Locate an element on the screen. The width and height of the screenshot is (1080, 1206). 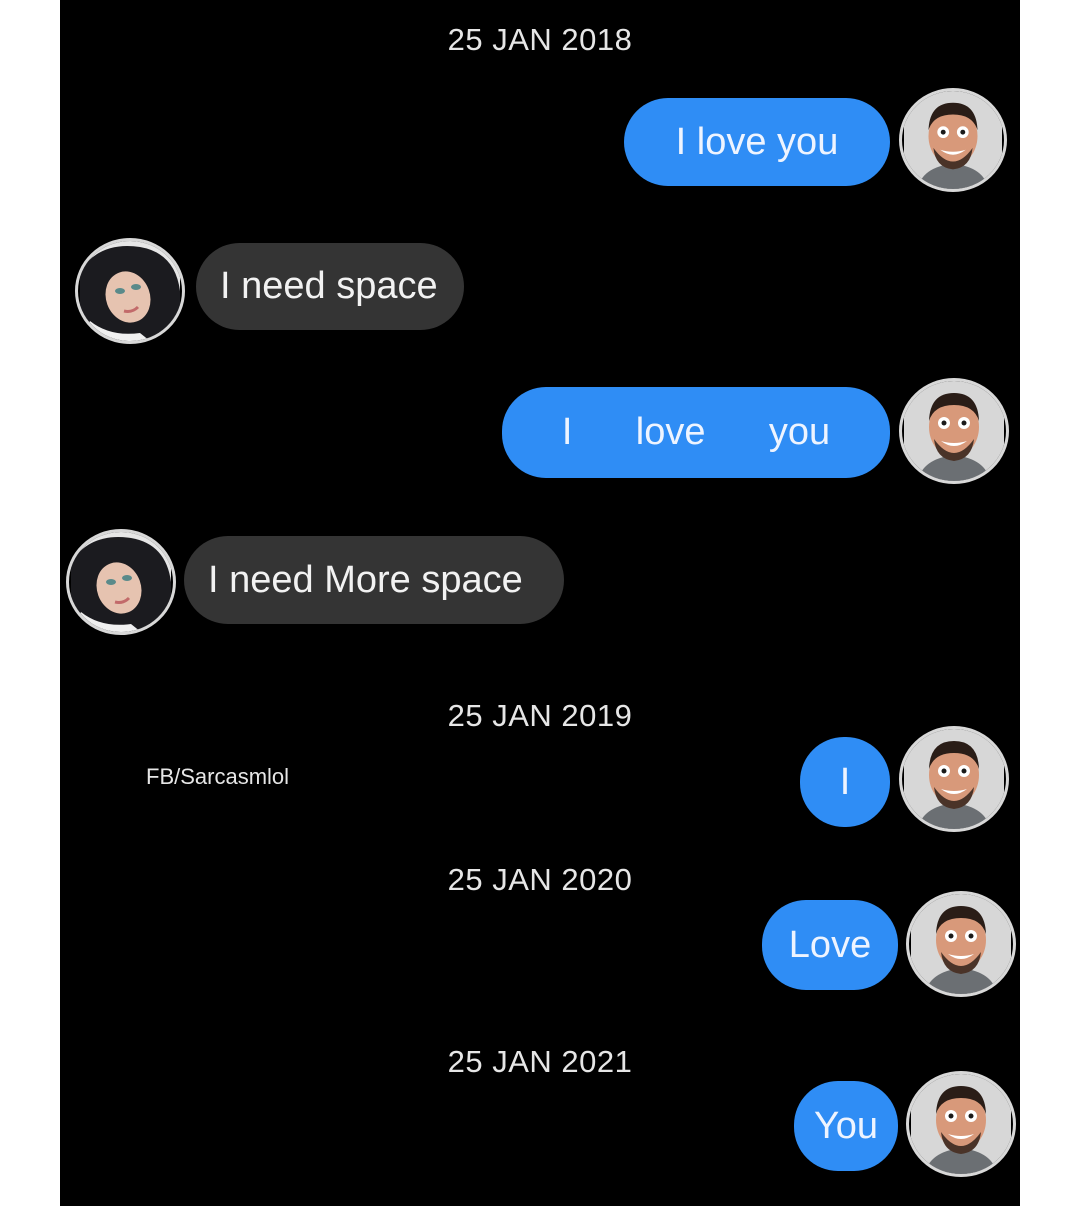
date-separator-2018: 25 JAN 2018 is located at coordinates (540, 39).